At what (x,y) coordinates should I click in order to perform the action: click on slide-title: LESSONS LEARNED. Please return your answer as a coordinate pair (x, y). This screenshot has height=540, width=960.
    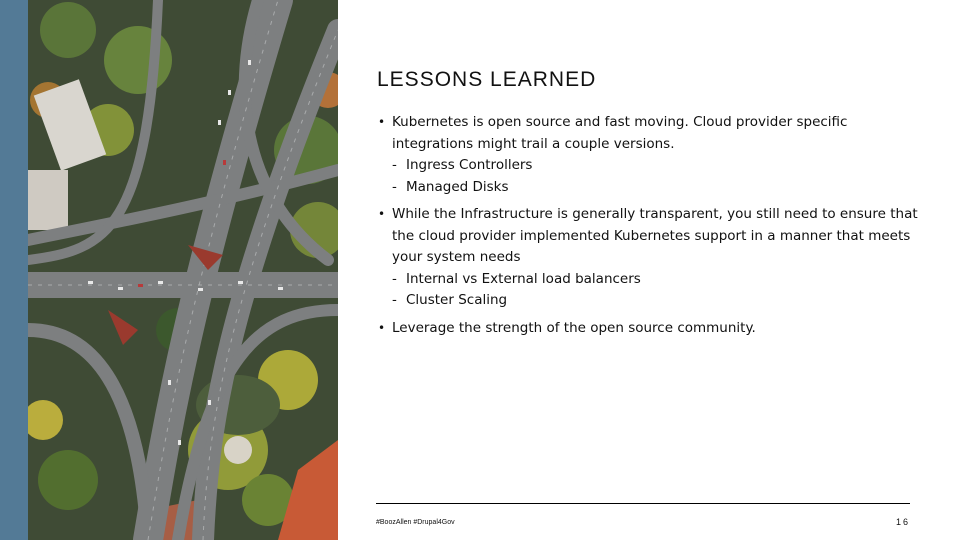
    Looking at the image, I should click on (487, 79).